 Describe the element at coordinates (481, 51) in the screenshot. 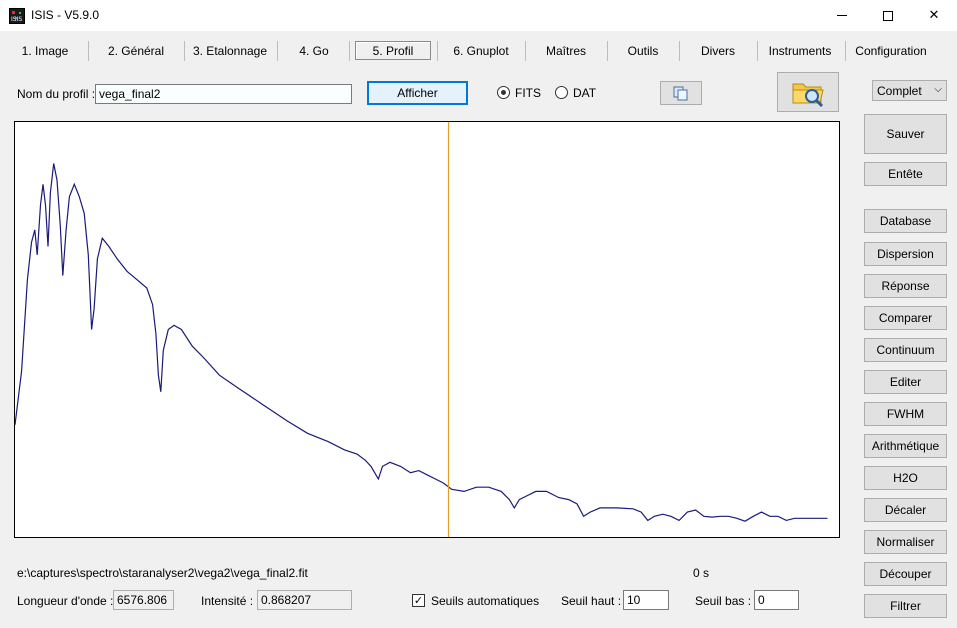

I see `tab-gnuplot: 6. Gnuplot` at that location.